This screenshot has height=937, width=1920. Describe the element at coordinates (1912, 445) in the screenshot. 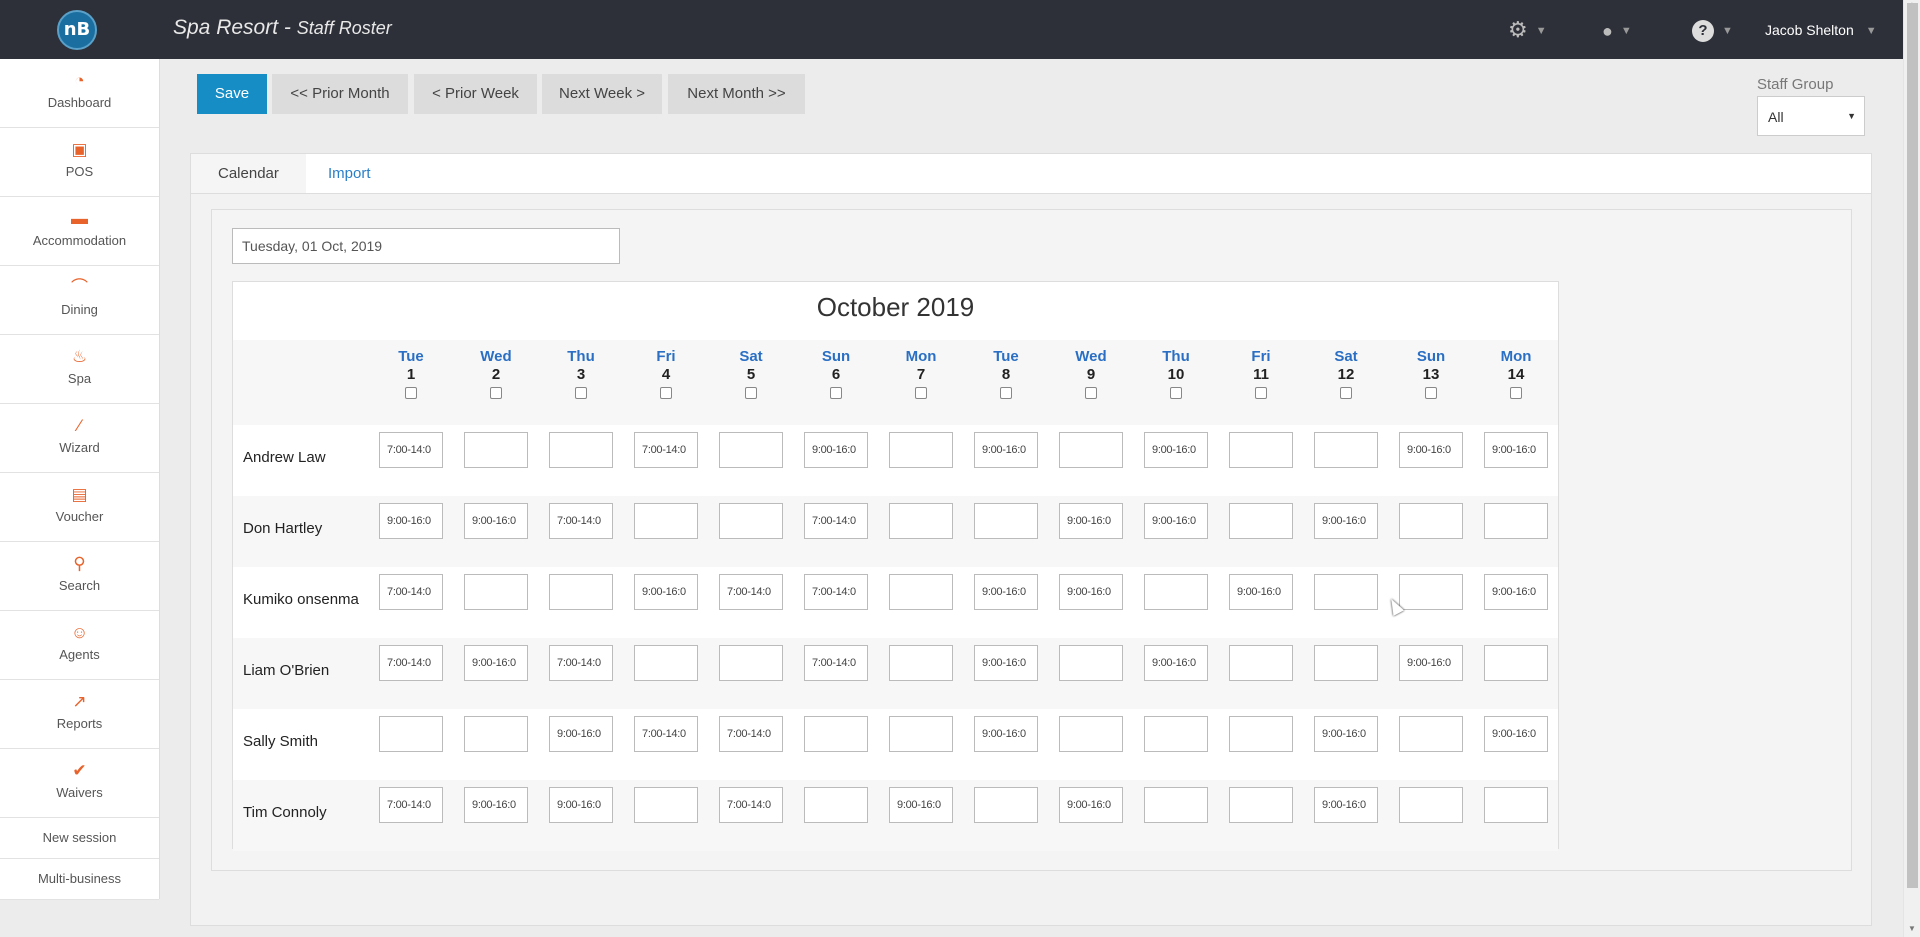

I see `scrollbar-thumb` at that location.